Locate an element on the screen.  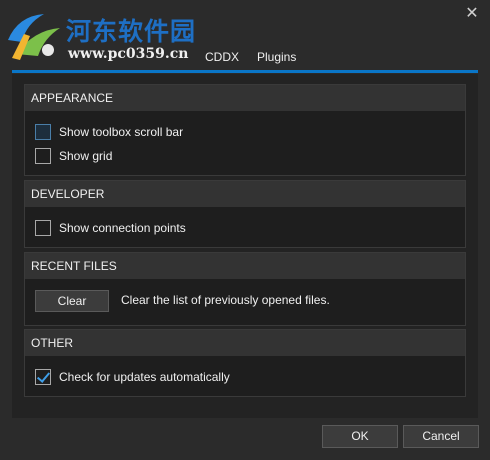
tab-bar: CDDX Plugins is located at coordinates (245, 59).